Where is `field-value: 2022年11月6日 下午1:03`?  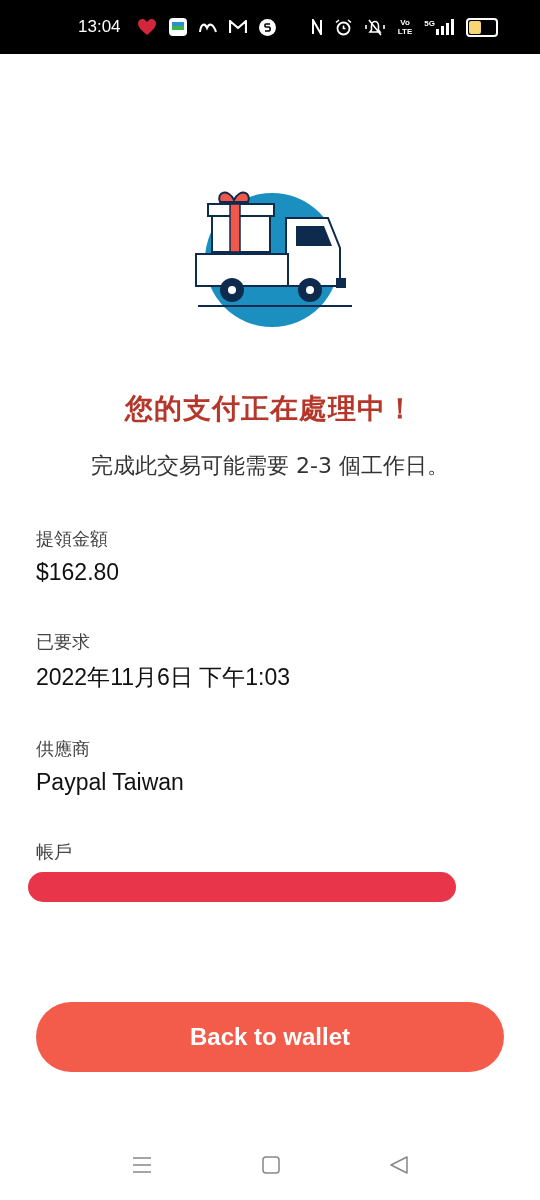
field-value: 2022年11月6日 下午1:03 is located at coordinates (163, 677).